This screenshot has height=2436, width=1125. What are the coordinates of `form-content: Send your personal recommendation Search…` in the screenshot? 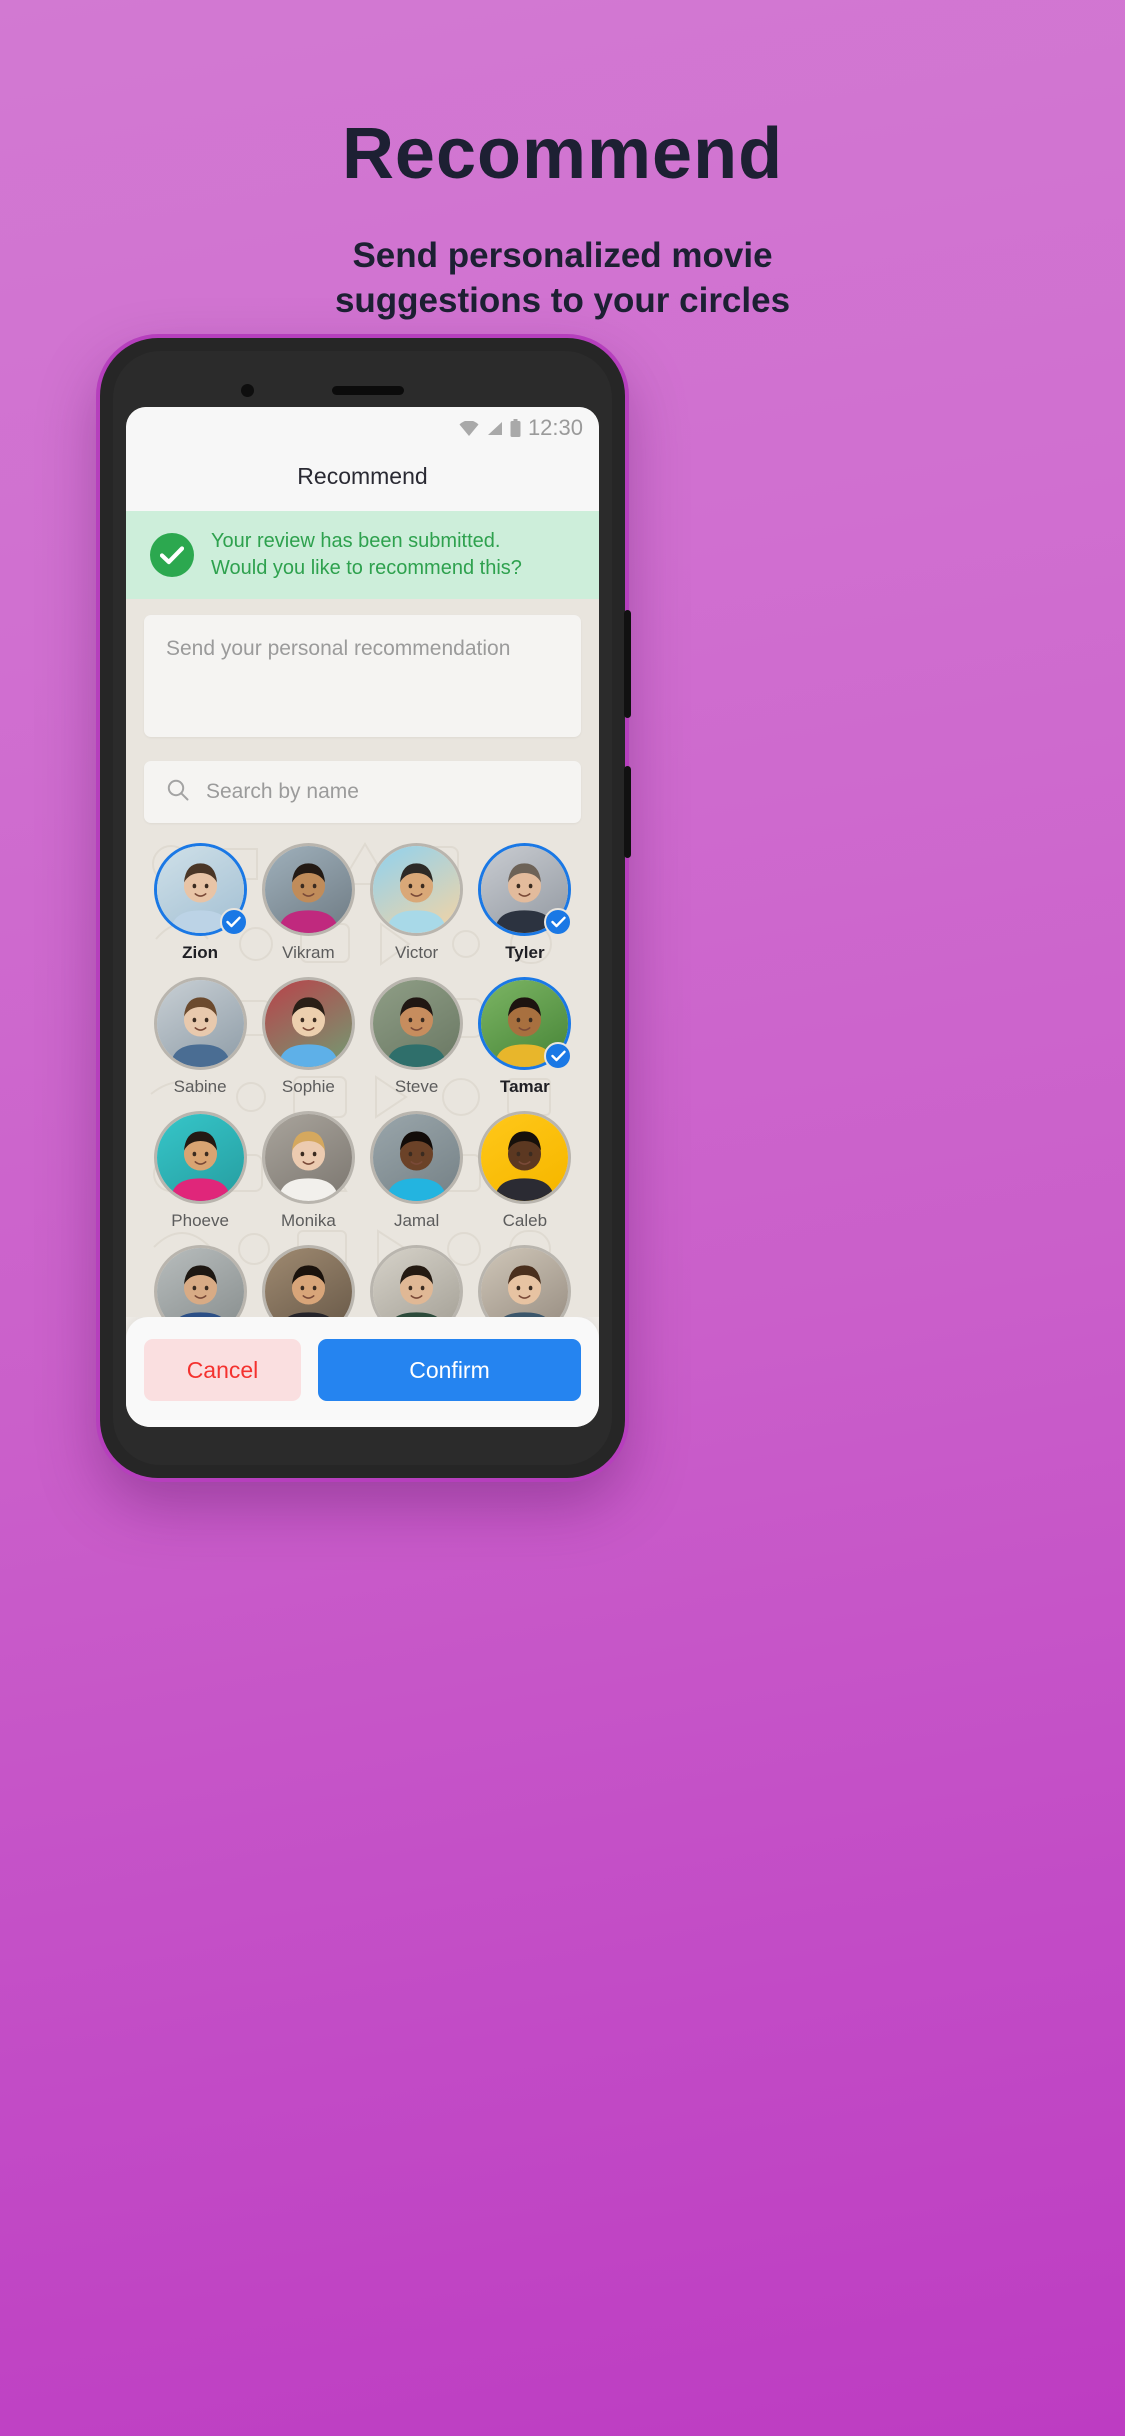 It's located at (362, 958).